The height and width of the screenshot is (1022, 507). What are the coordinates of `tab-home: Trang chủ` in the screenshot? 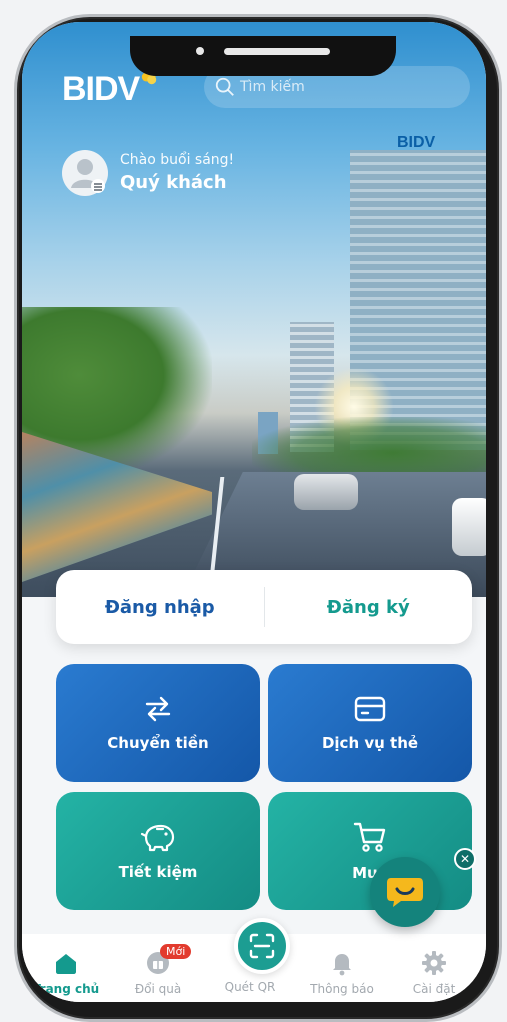 It's located at (66, 973).